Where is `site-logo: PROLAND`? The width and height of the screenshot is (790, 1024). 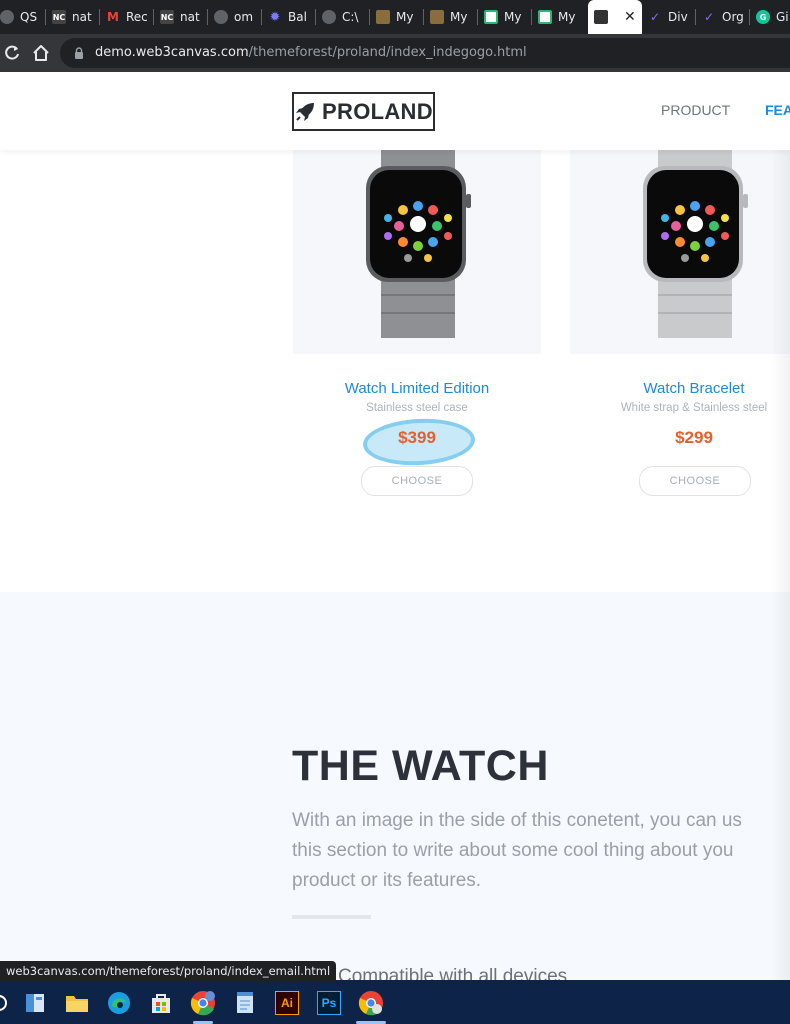
site-logo: PROLAND is located at coordinates (363, 111).